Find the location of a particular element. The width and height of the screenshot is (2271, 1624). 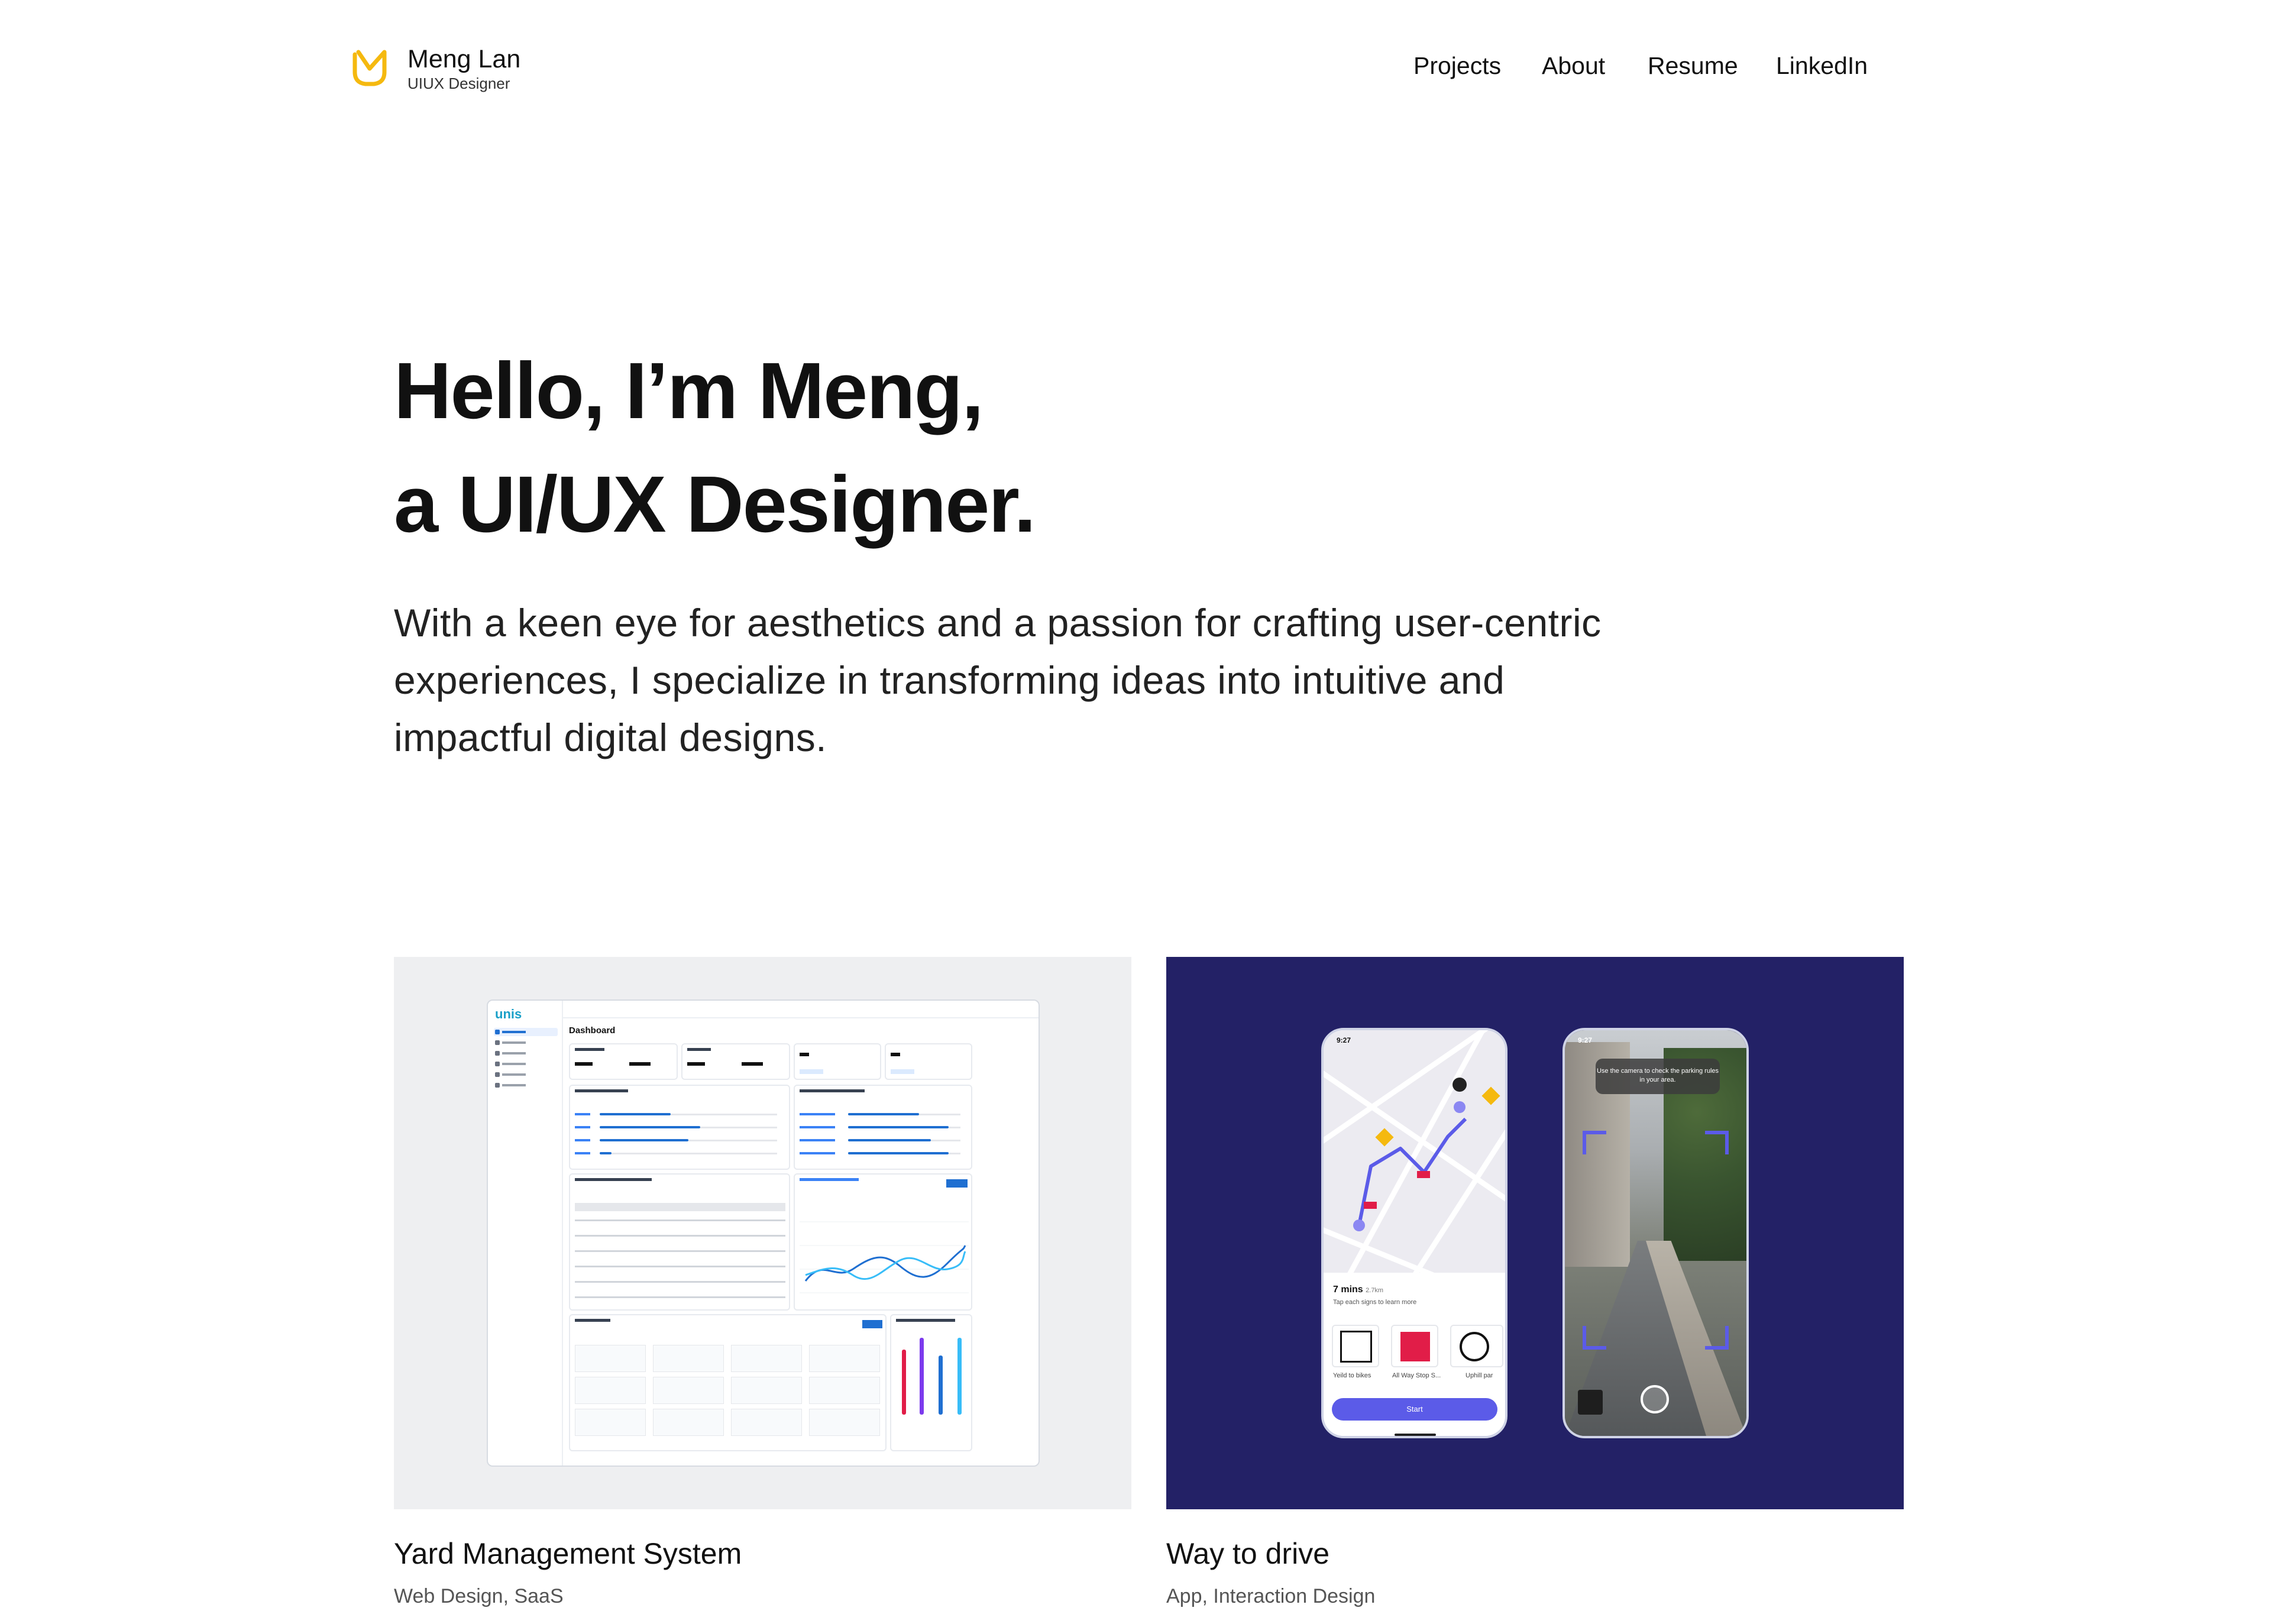

carrier-panel is located at coordinates (883, 1127).